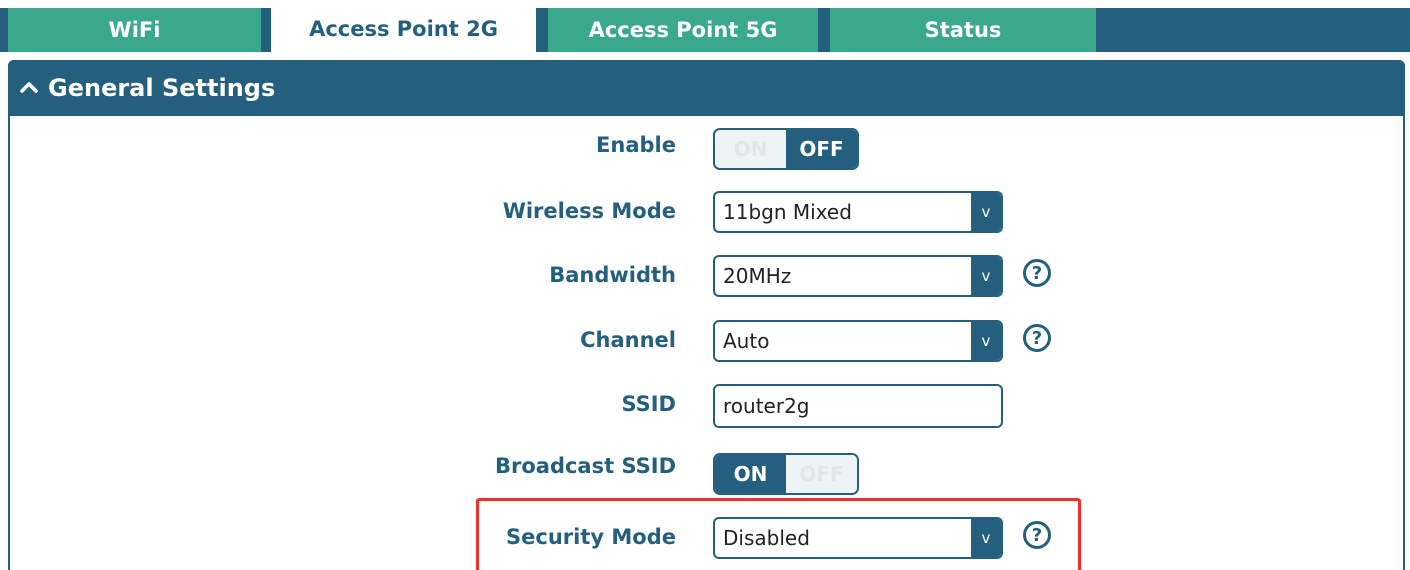 Image resolution: width=1410 pixels, height=570 pixels. I want to click on enable-label: Enable, so click(636, 145).